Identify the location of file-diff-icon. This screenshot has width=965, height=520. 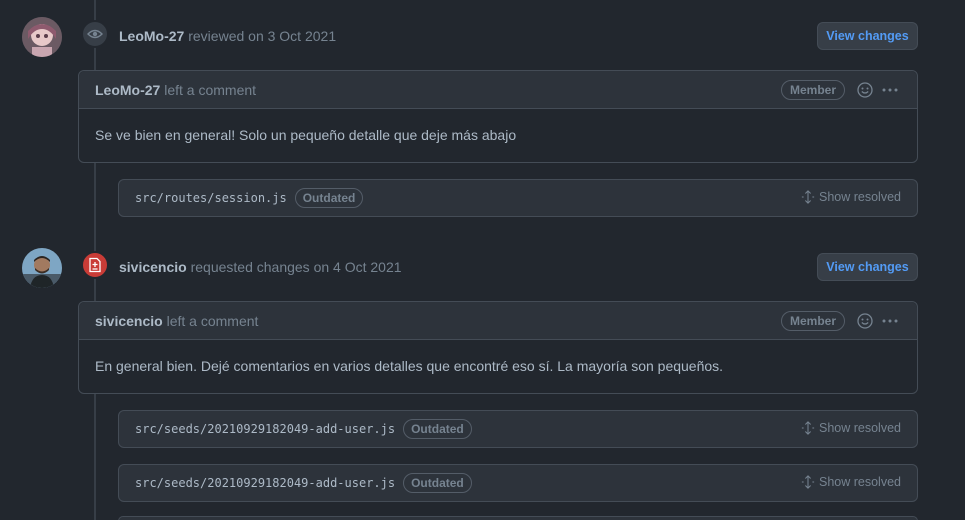
(95, 265).